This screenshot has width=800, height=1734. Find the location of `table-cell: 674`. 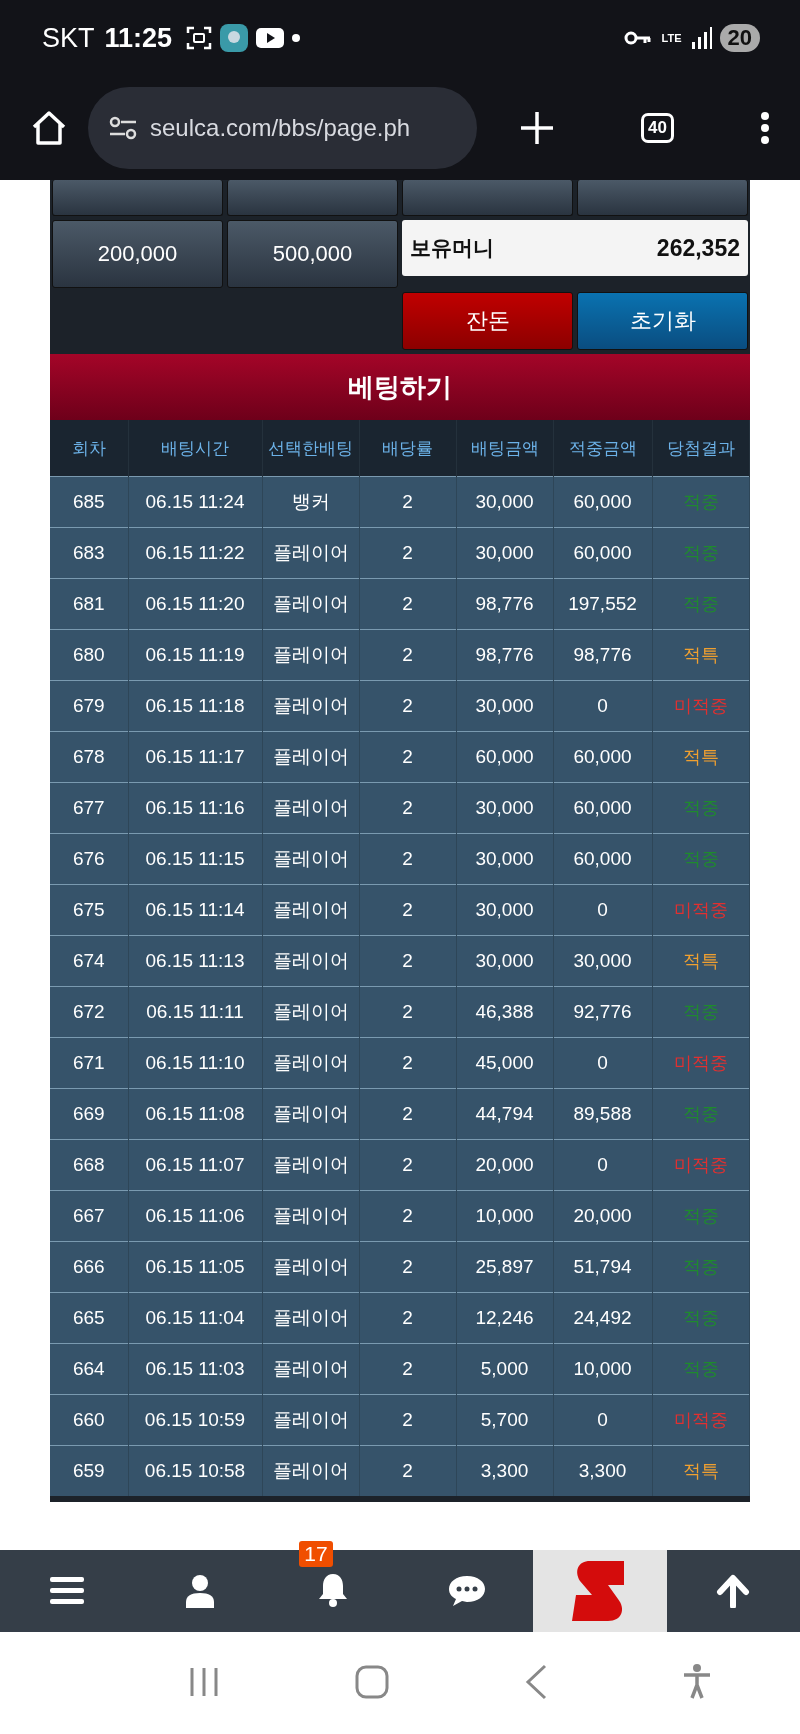

table-cell: 674 is located at coordinates (89, 961).